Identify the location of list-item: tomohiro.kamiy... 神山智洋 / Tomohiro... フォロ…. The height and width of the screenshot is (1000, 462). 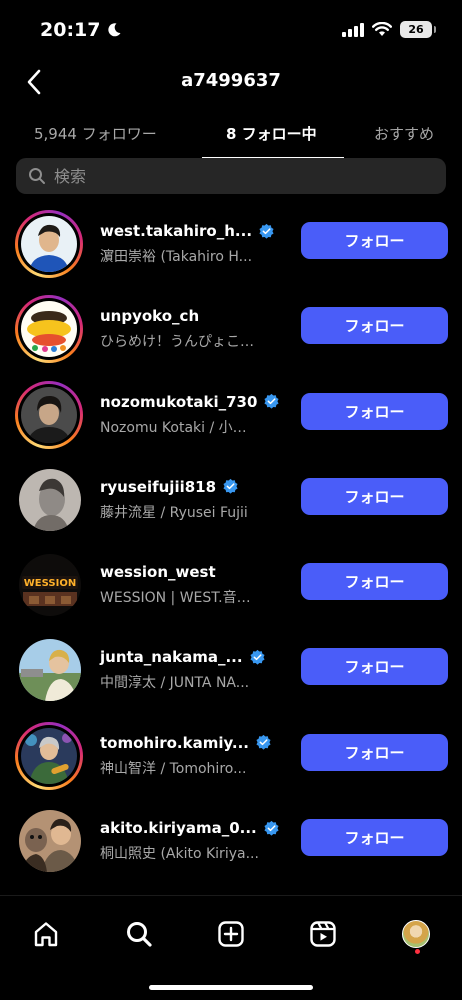
(231, 754).